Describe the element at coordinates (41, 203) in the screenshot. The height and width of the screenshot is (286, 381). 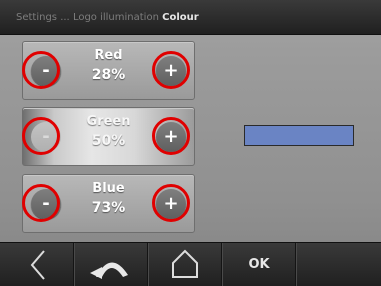
I see `highlight-ring-blue-minus` at that location.